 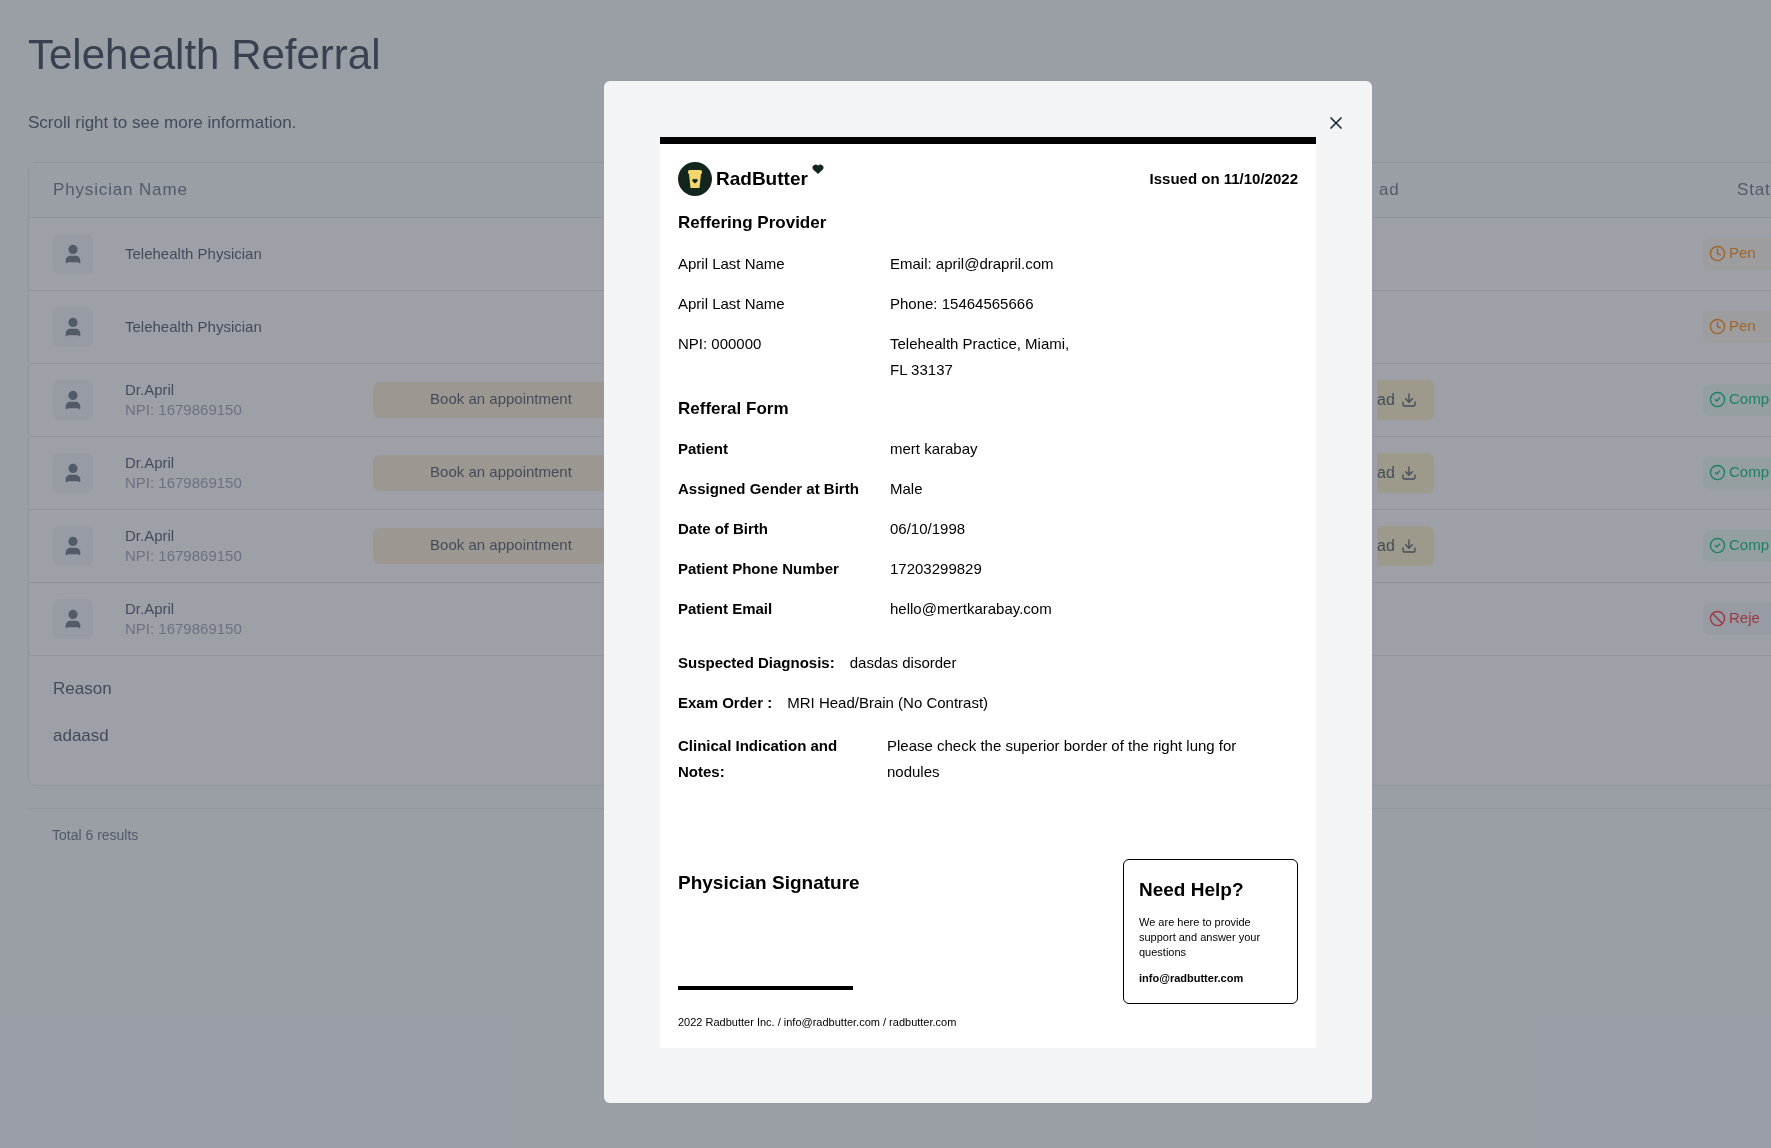 I want to click on field-label: Patient, so click(x=703, y=449).